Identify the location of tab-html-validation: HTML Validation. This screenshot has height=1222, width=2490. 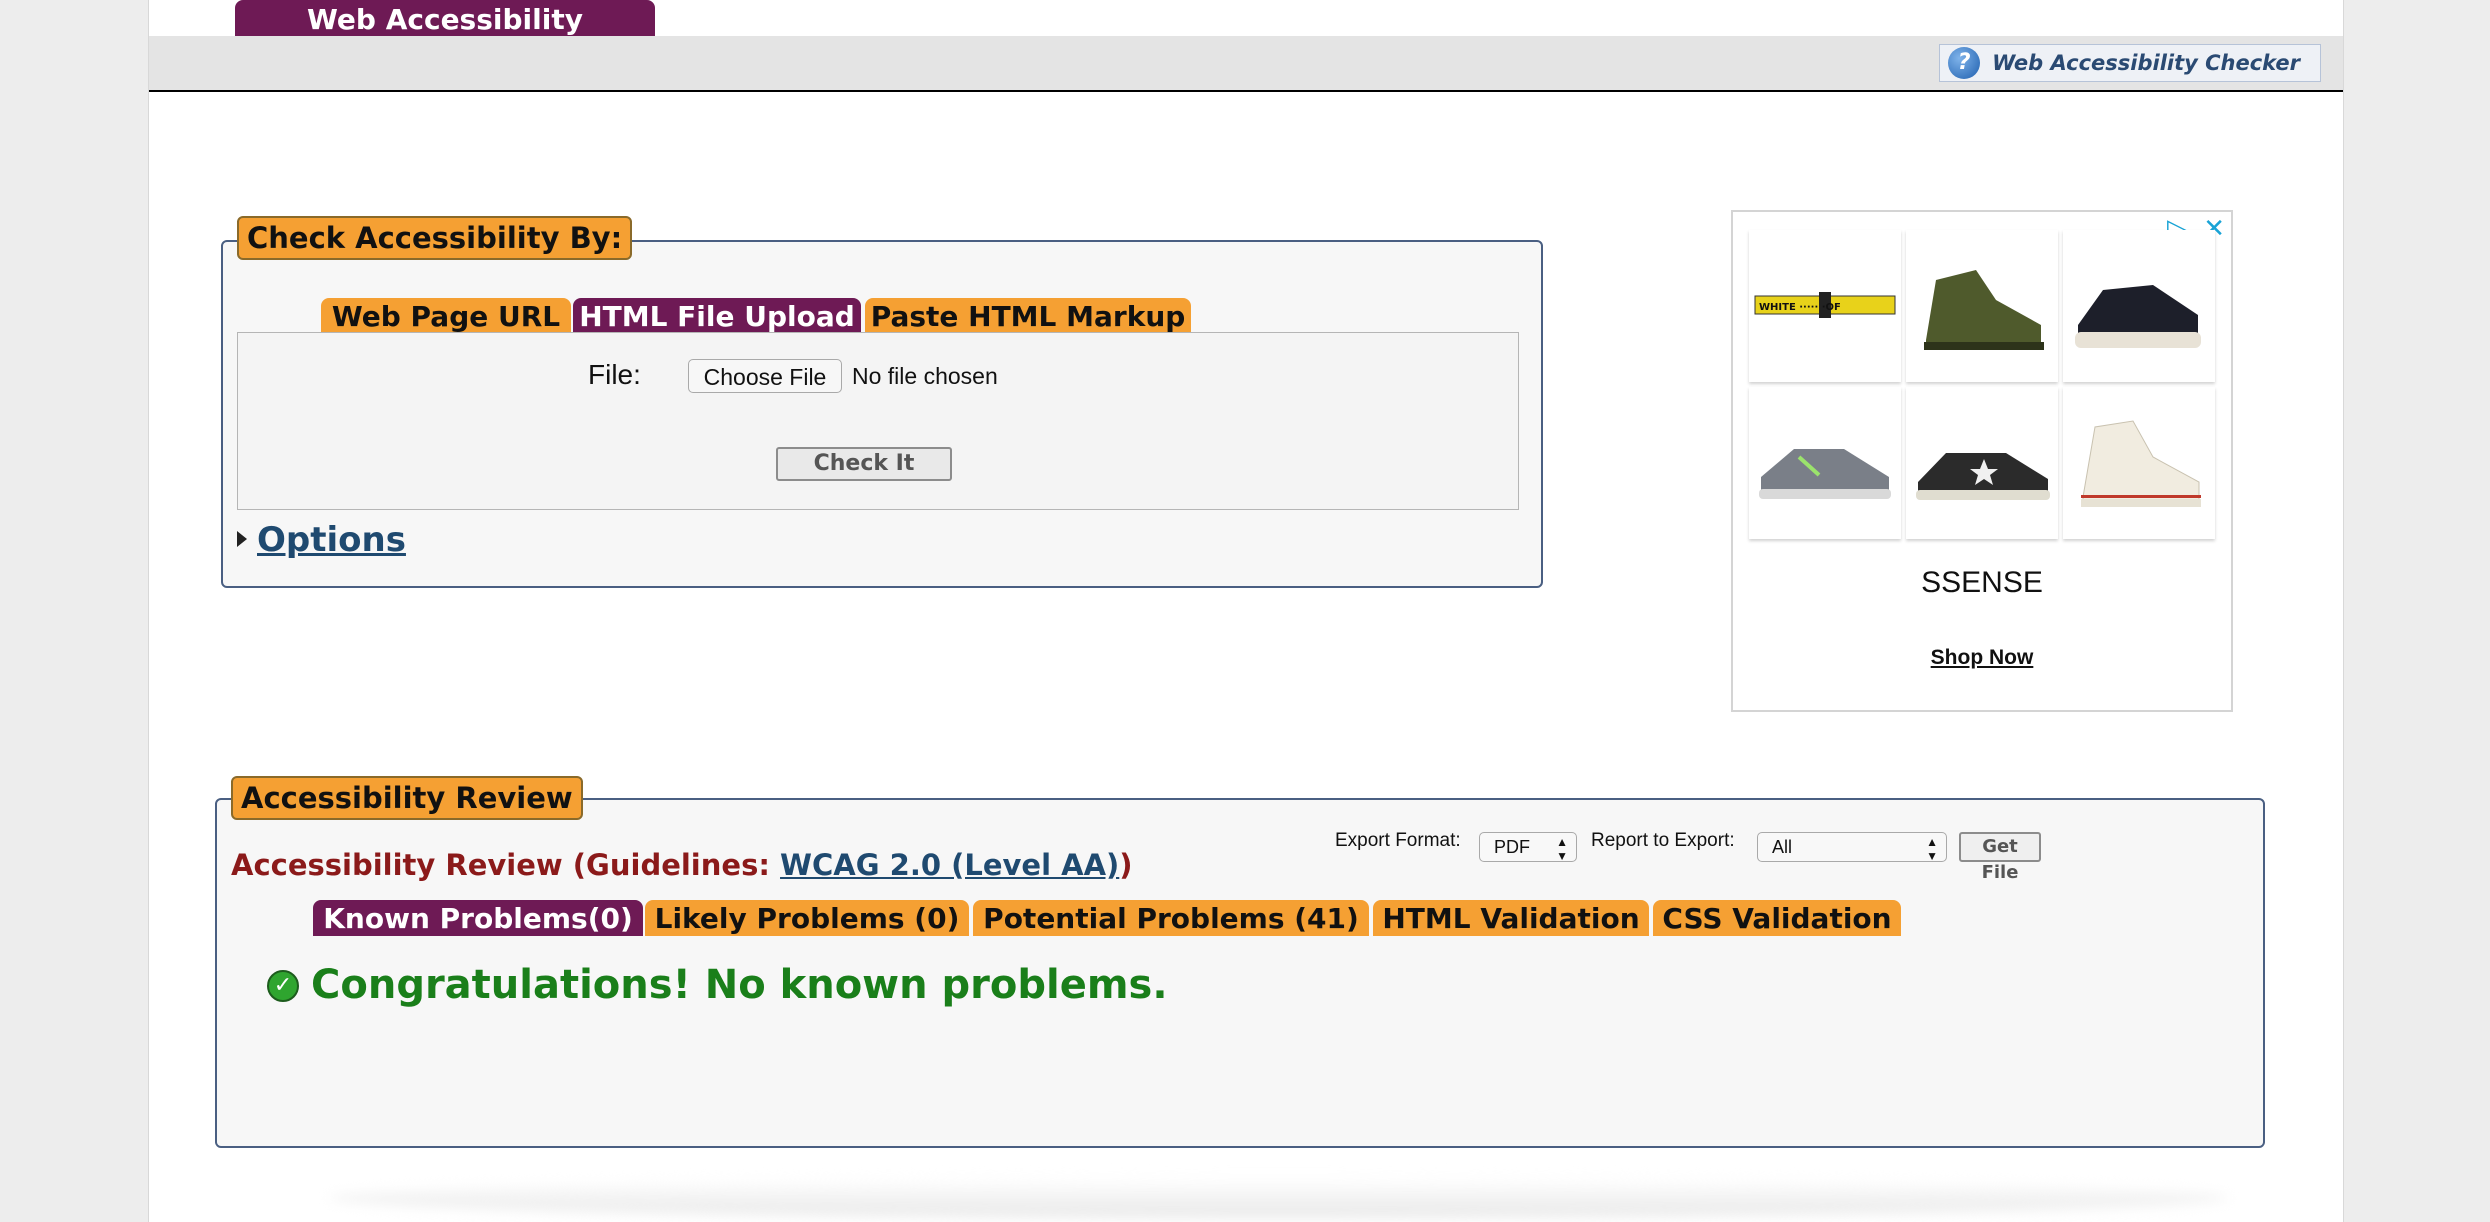
(1511, 918).